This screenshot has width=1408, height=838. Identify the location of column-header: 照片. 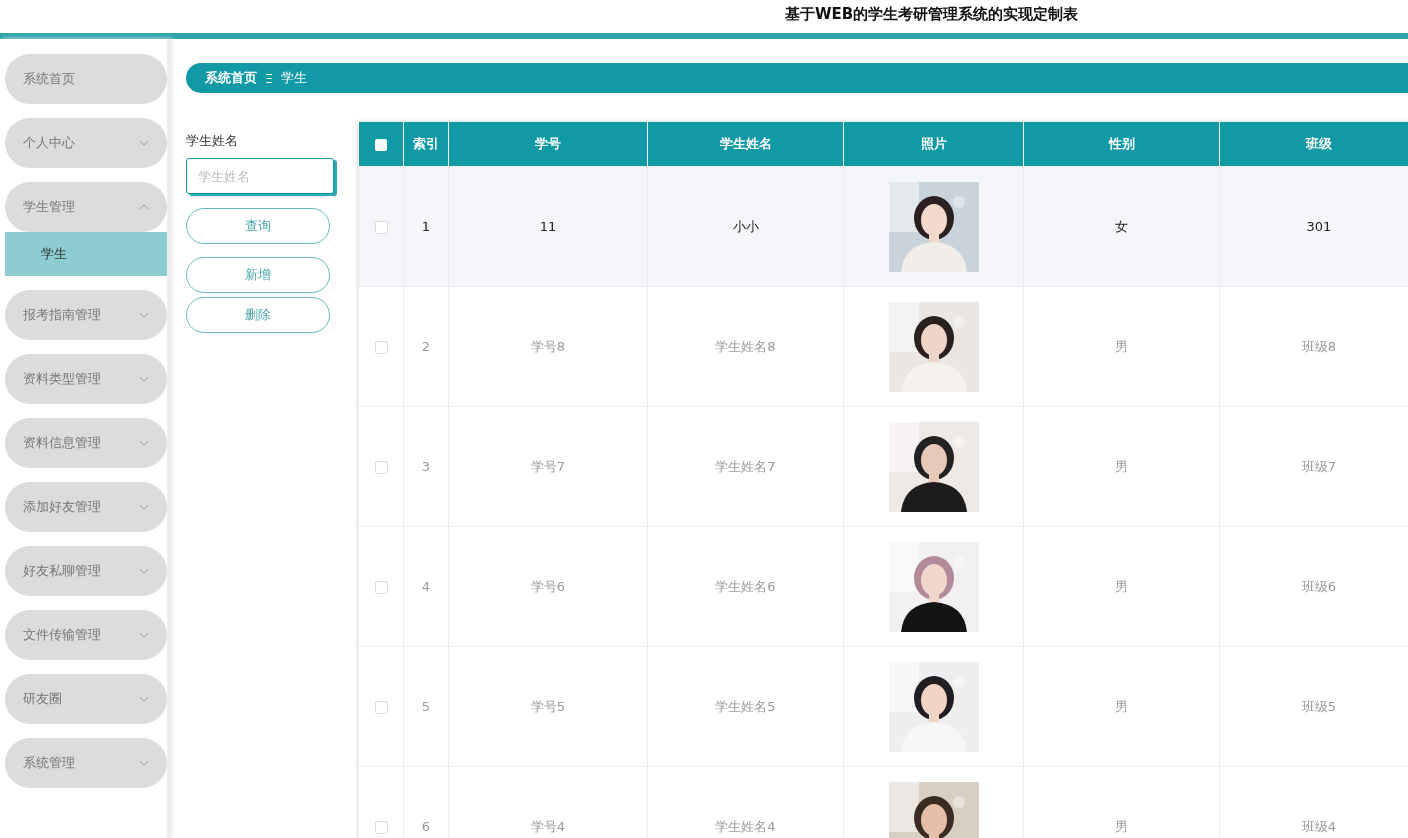
(933, 144).